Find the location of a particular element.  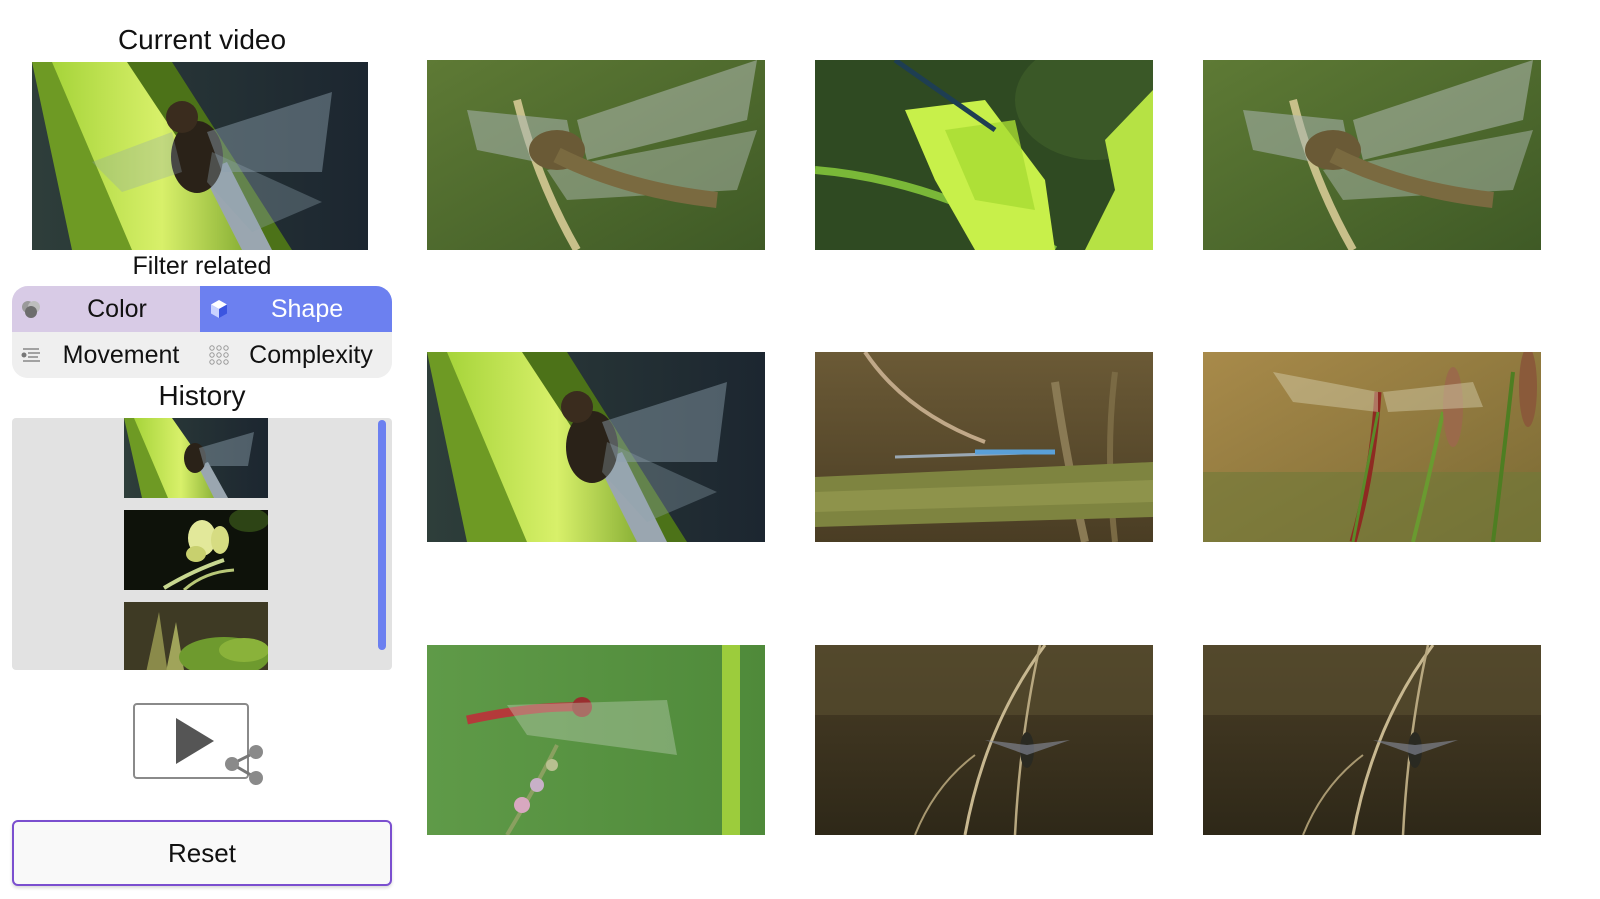

filter-shape-button: Shape is located at coordinates (296, 309).